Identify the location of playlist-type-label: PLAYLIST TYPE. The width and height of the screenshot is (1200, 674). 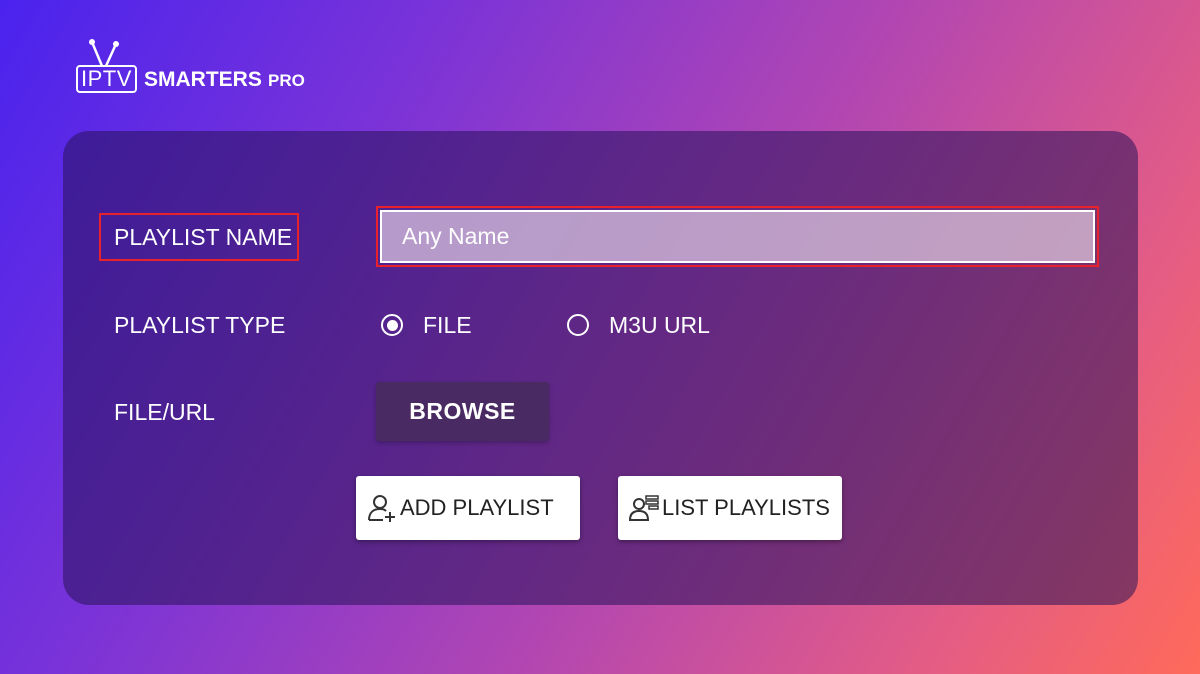
(200, 325).